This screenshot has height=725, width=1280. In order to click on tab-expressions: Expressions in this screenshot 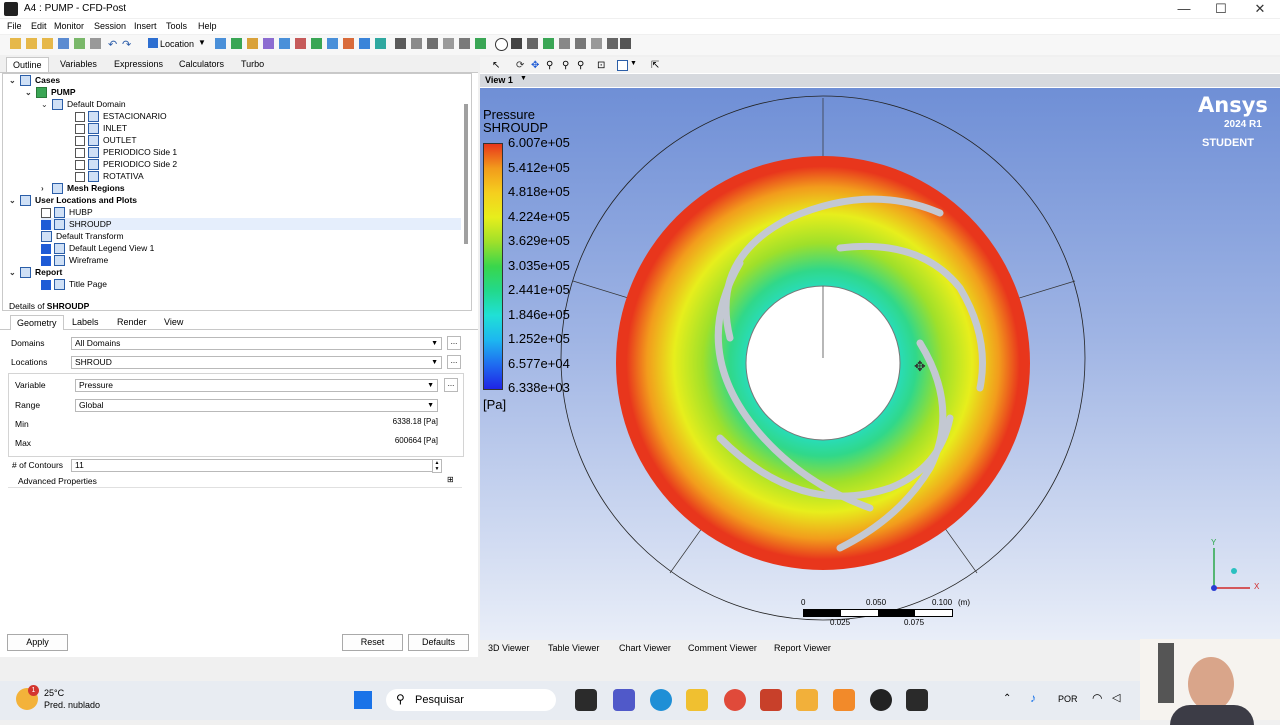, I will do `click(138, 64)`.